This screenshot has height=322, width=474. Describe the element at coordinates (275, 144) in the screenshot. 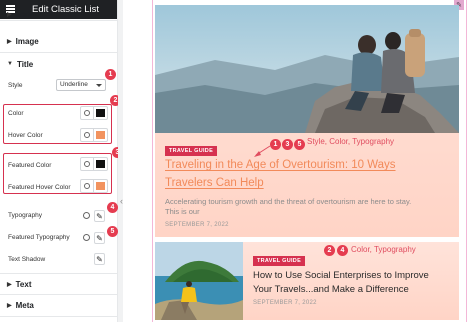

I see `post1-badge-1: 1` at that location.